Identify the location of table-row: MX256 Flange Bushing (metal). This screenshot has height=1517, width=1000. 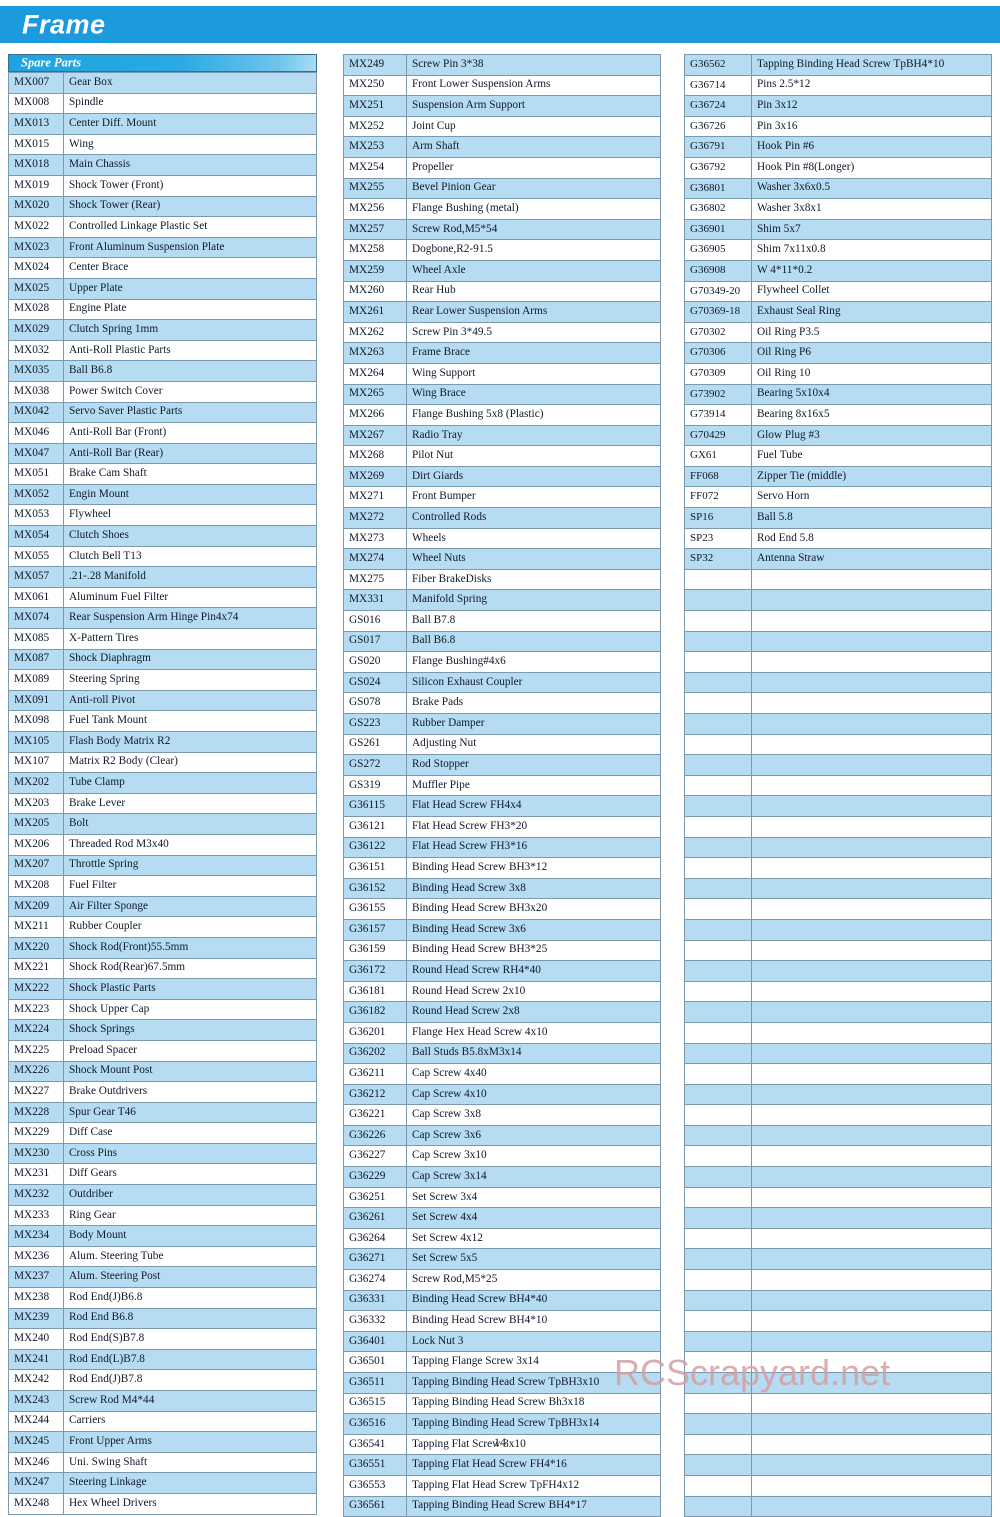
(502, 209).